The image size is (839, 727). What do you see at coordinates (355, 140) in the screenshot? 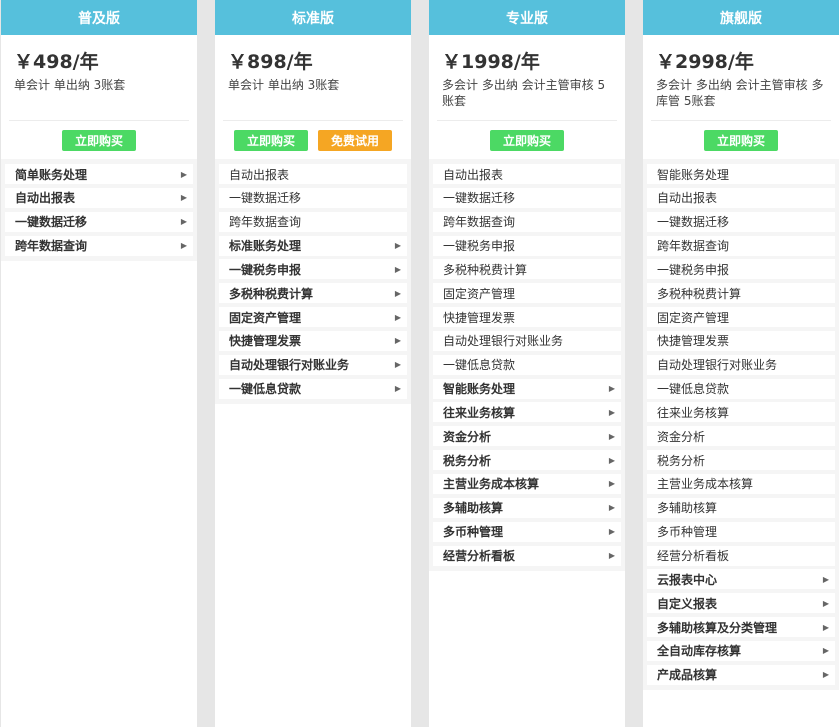
I see `free-trial-button: 免费试用` at bounding box center [355, 140].